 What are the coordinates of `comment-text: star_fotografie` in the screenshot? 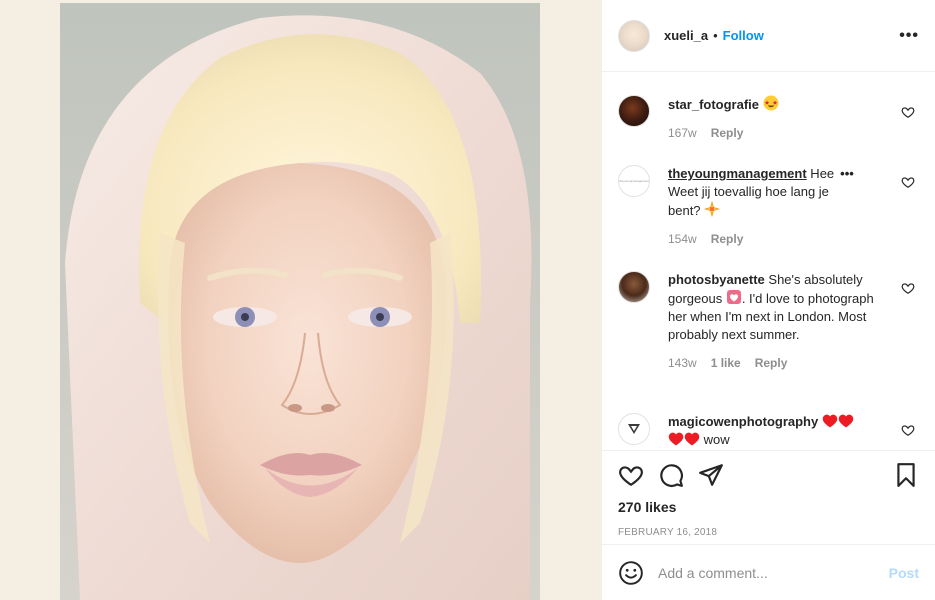 It's located at (773, 104).